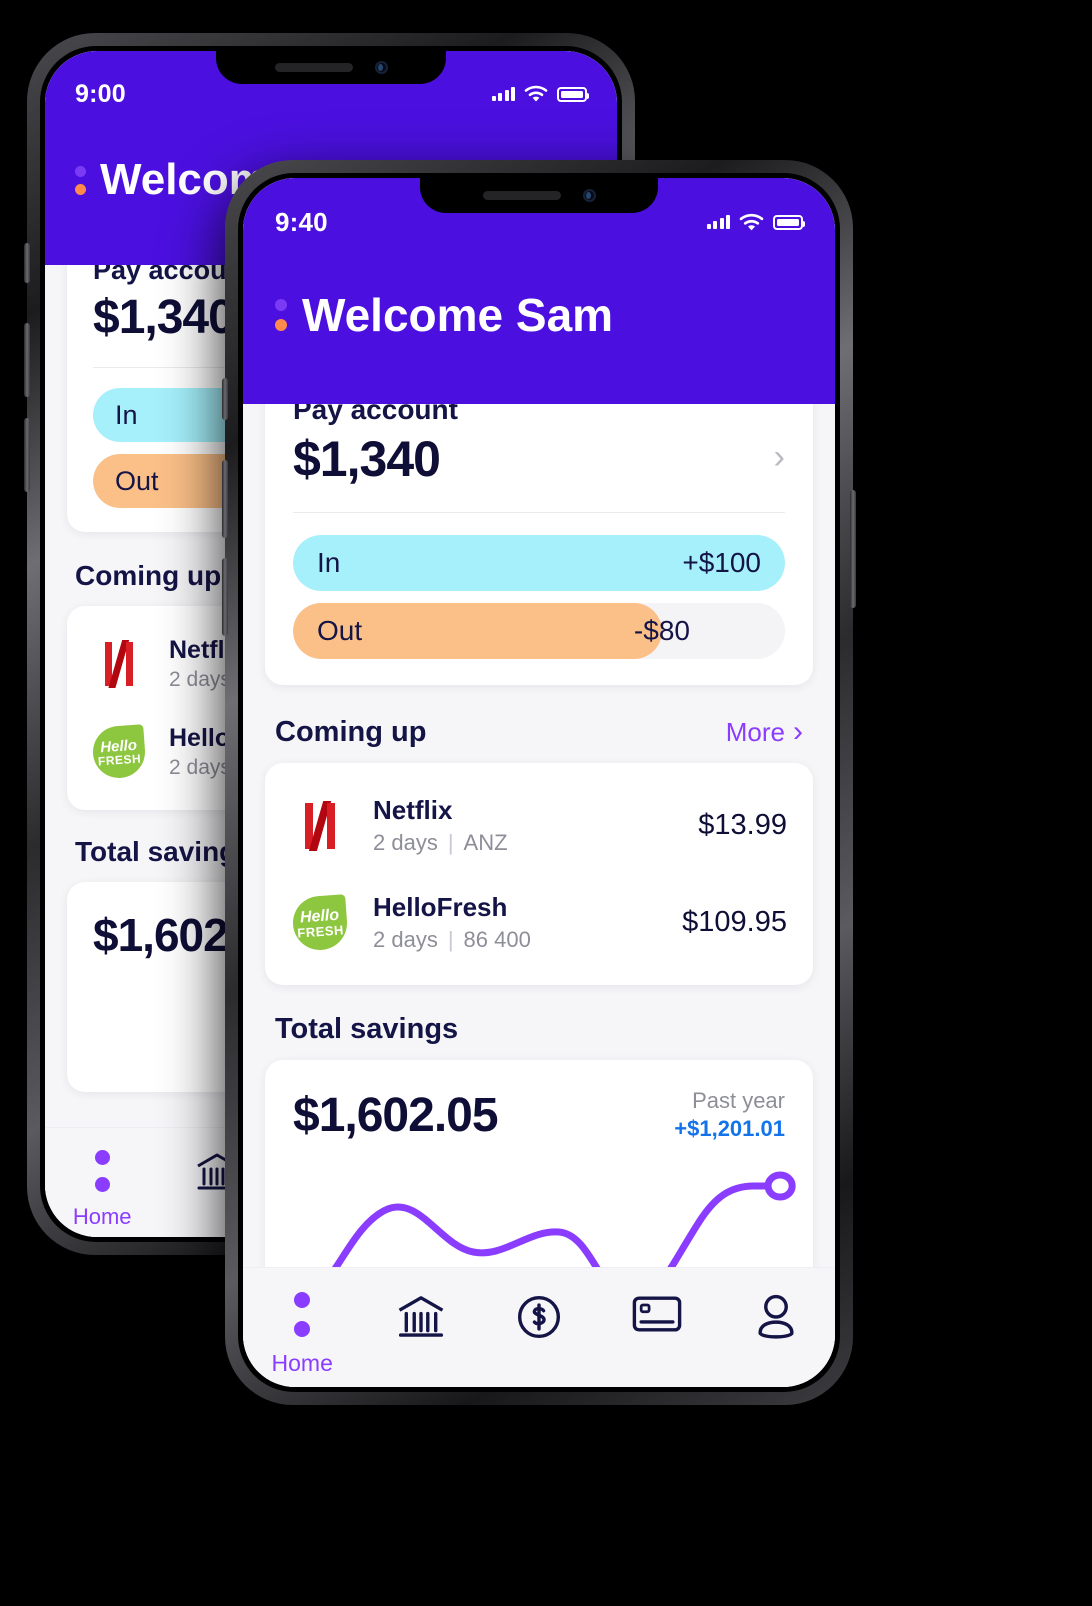 The image size is (1092, 1606). I want to click on tab-payments, so click(539, 1317).